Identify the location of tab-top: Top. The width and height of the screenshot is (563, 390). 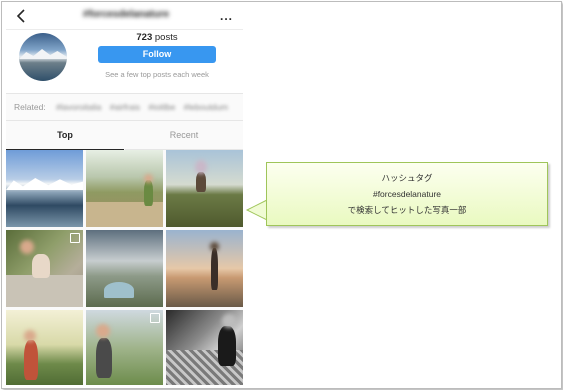
(65, 135).